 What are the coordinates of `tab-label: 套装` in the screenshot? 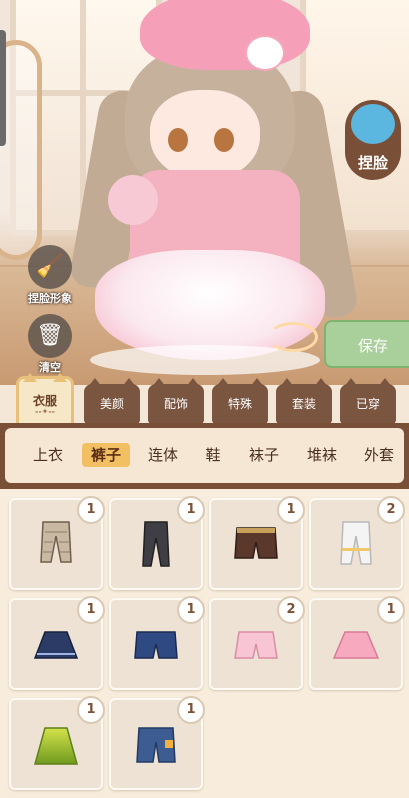 It's located at (303, 404).